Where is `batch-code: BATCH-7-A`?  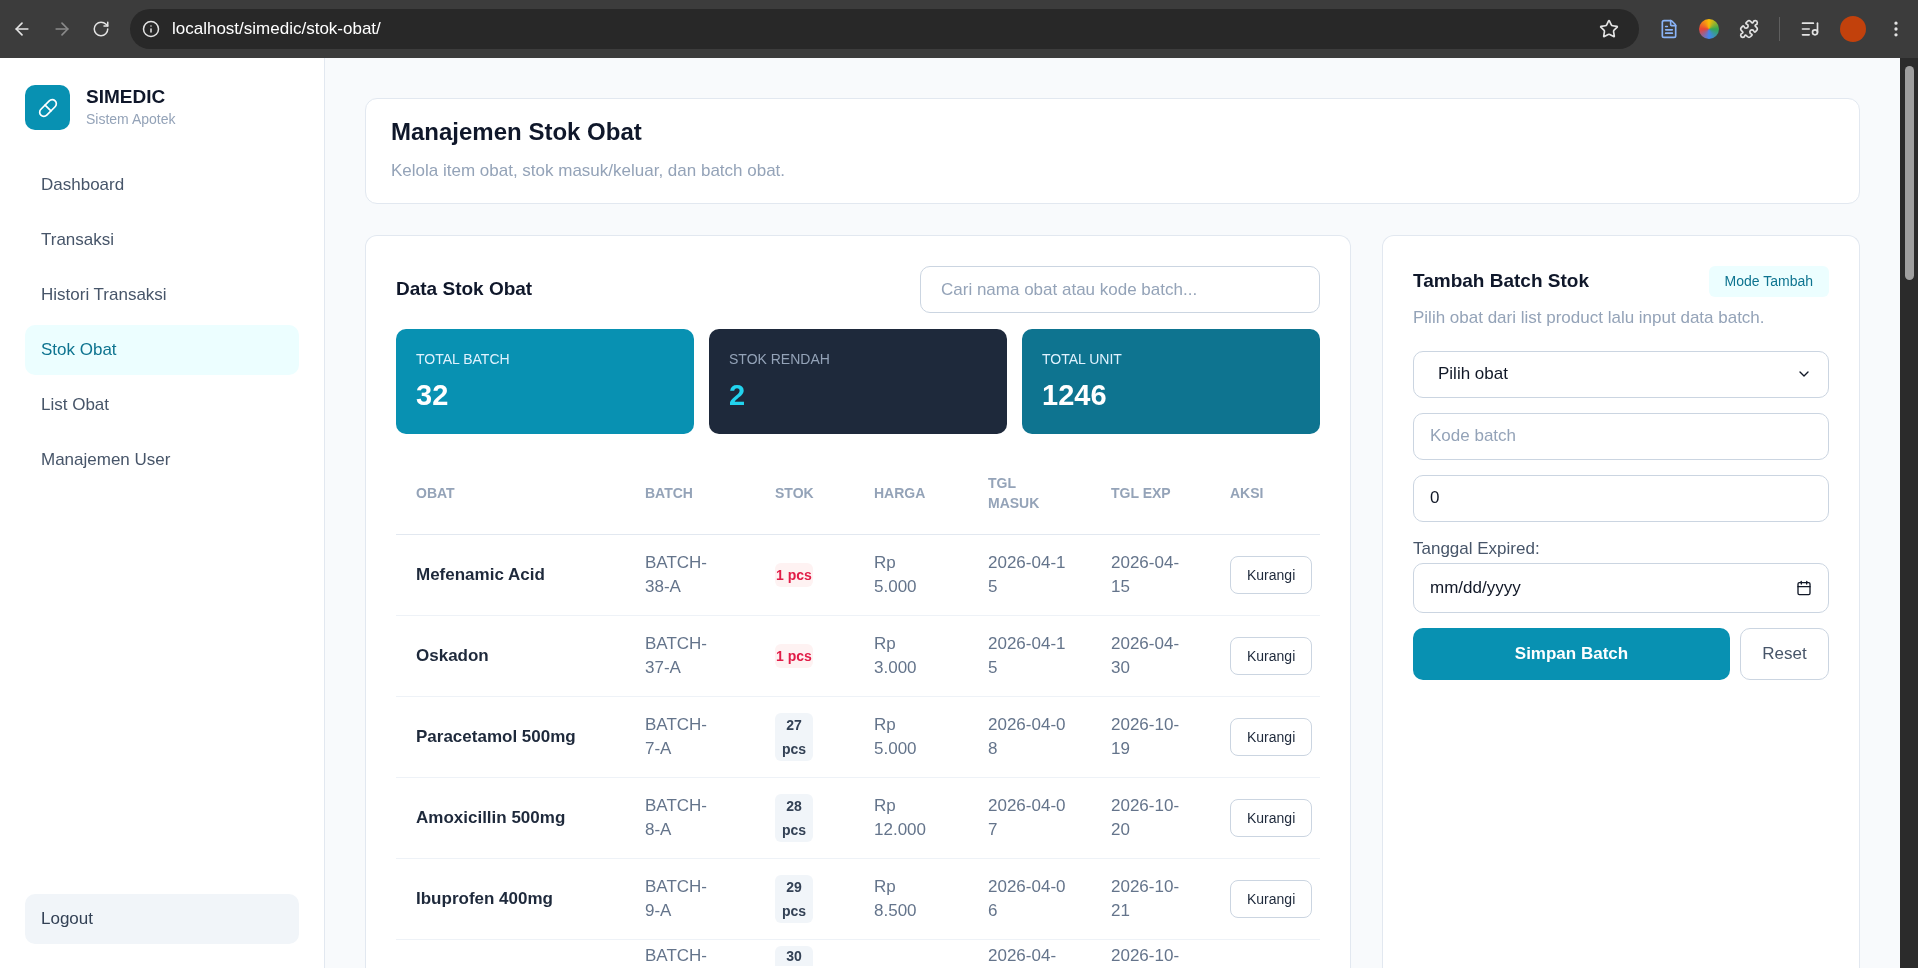
batch-code: BATCH-7-A is located at coordinates (676, 737).